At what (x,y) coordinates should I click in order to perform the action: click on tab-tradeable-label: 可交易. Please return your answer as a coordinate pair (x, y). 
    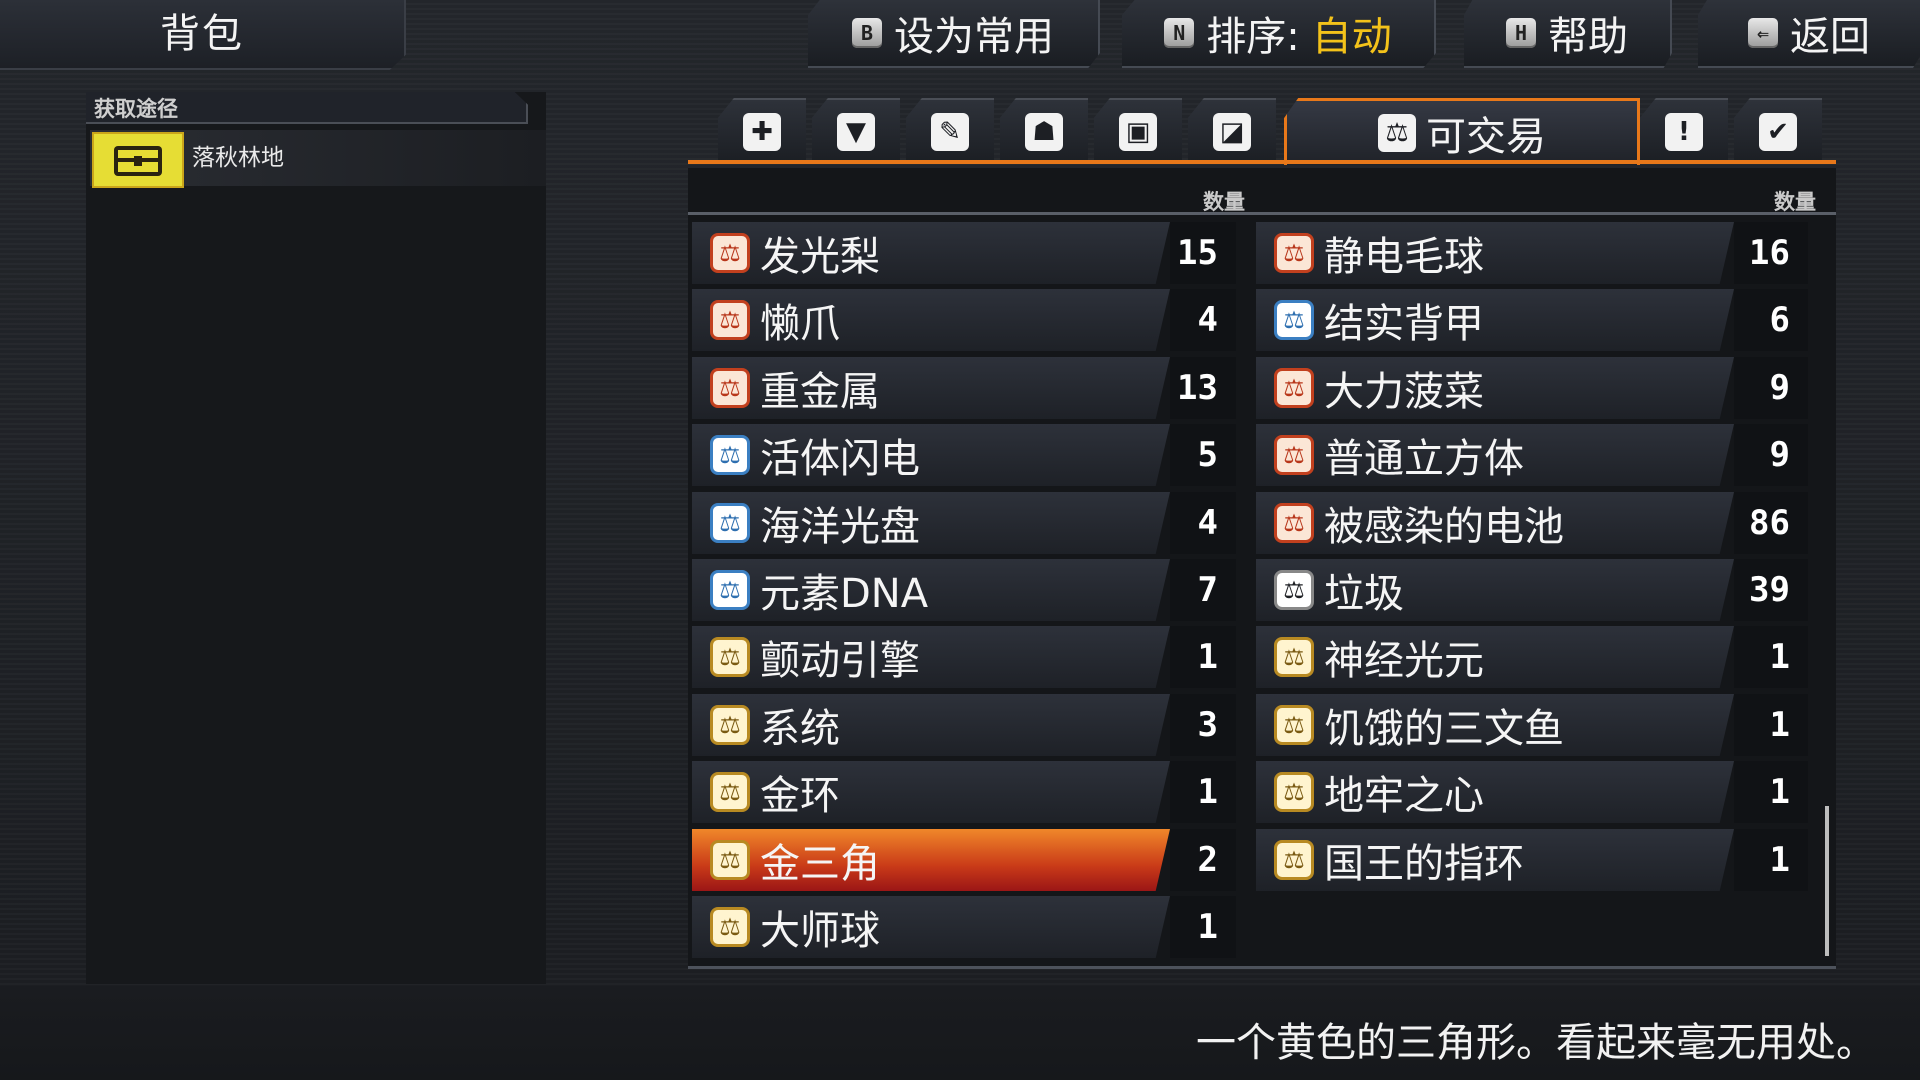
    Looking at the image, I should click on (1486, 137).